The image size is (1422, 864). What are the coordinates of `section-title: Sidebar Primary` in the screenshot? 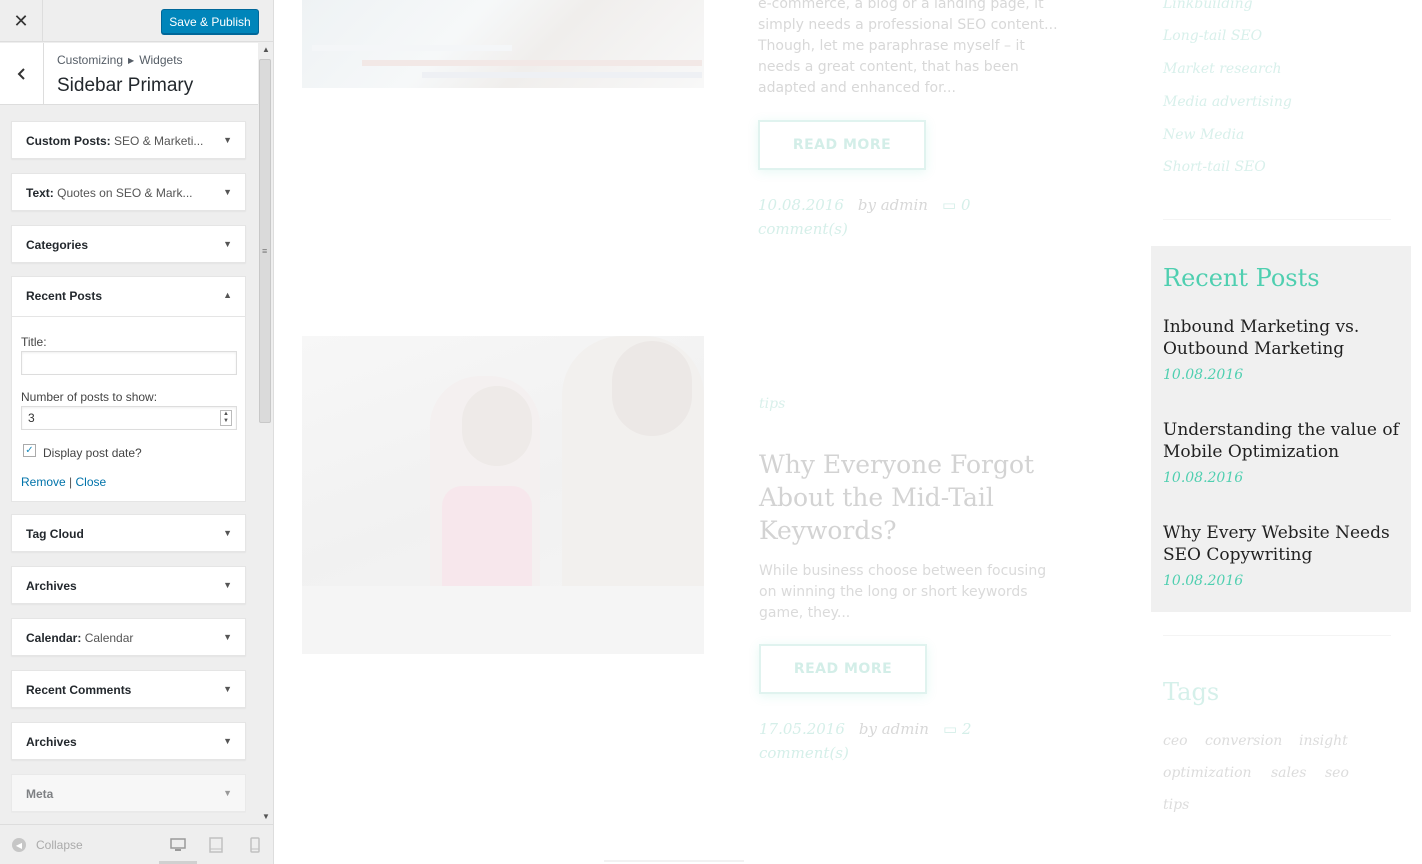 It's located at (125, 85).